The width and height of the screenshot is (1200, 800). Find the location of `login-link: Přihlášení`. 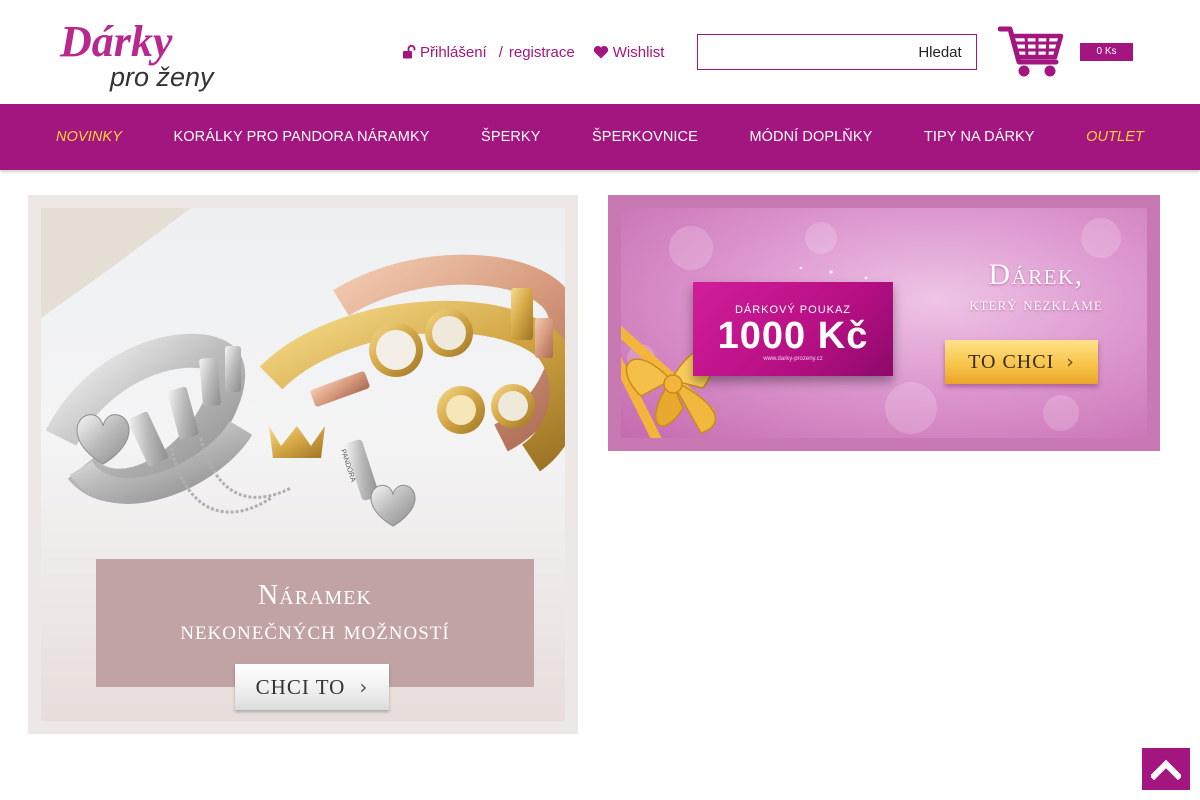

login-link: Přihlášení is located at coordinates (444, 52).